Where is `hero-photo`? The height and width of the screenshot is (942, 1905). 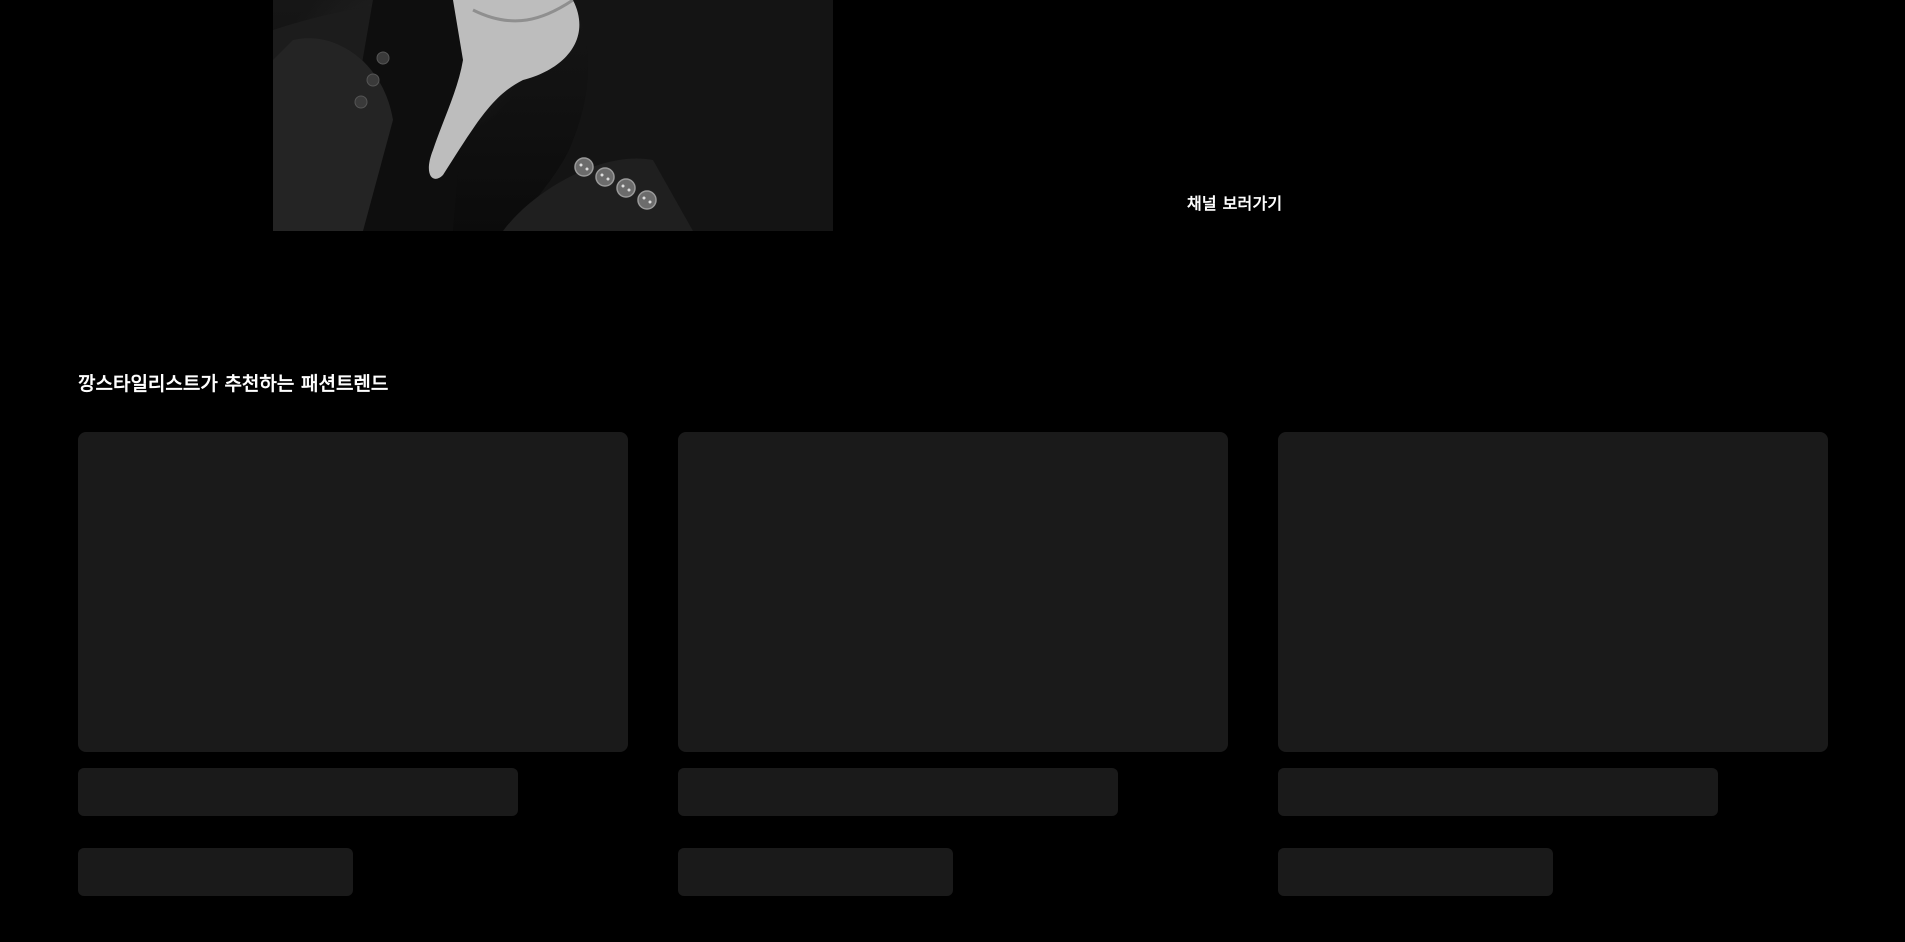
hero-photo is located at coordinates (553, 115).